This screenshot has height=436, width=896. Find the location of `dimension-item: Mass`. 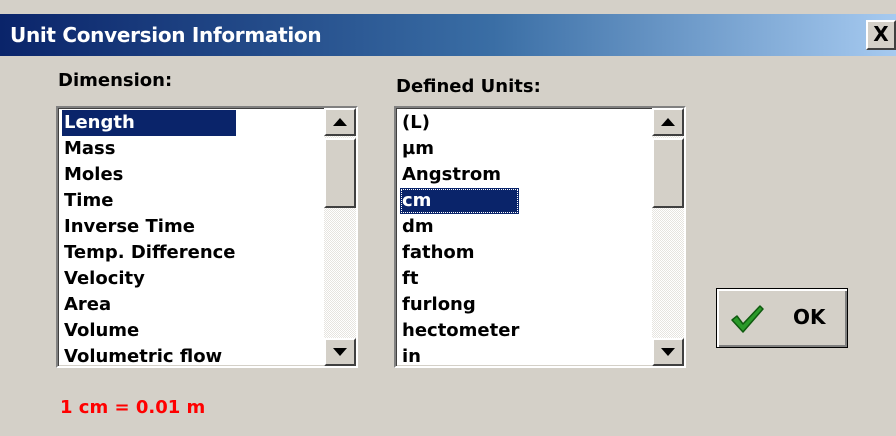

dimension-item: Mass is located at coordinates (149, 149).